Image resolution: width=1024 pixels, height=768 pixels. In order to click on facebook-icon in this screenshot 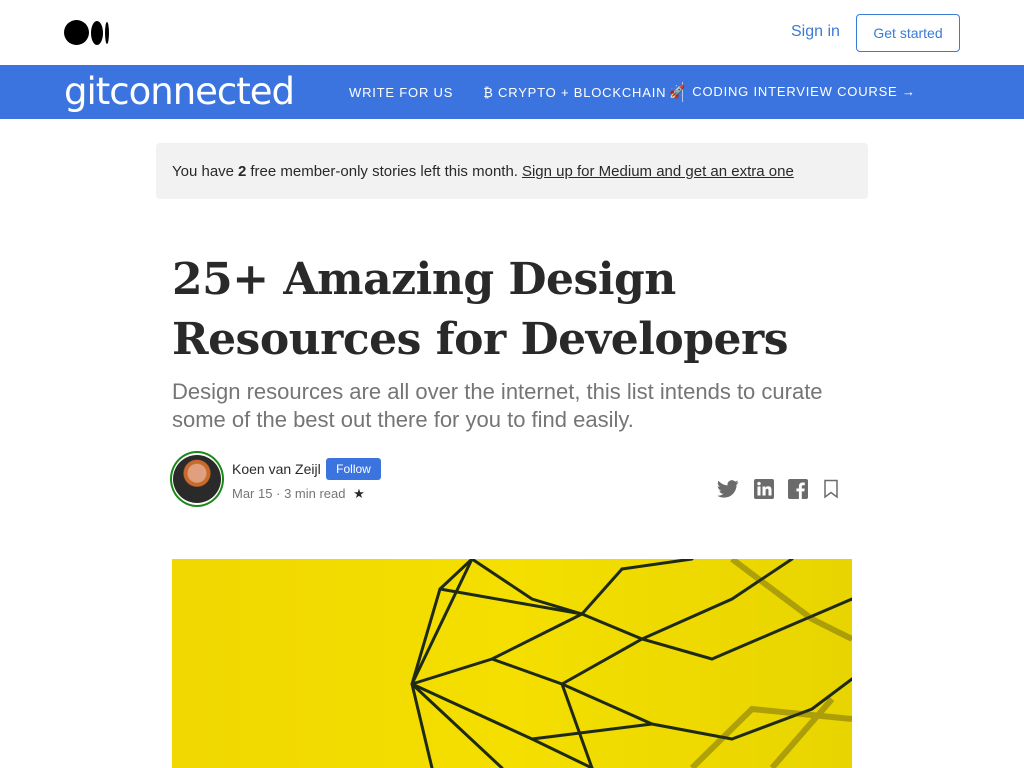, I will do `click(798, 489)`.